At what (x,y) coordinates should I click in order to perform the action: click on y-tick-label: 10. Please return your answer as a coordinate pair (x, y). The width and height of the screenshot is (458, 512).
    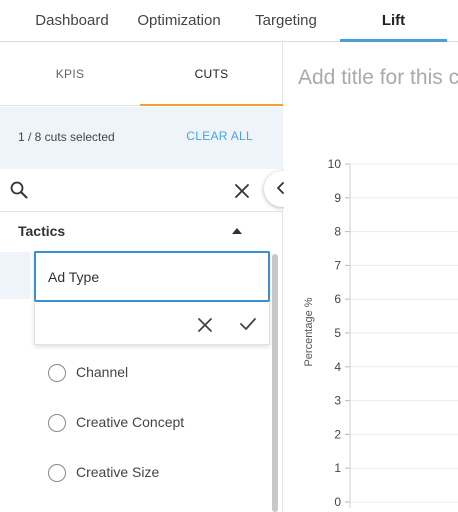
    Looking at the image, I should click on (335, 164).